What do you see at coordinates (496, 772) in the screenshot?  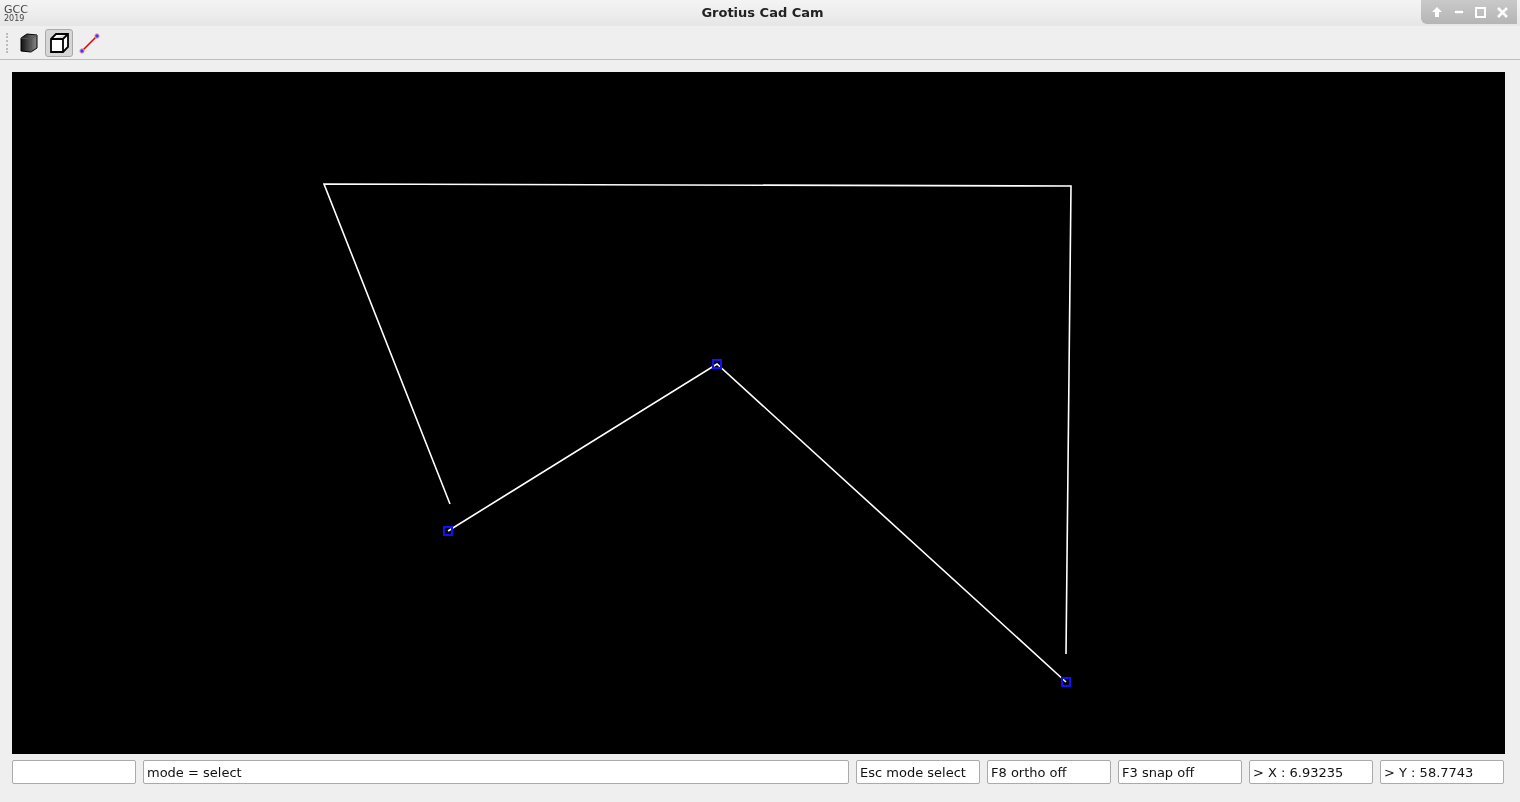 I see `status-field: mode = select` at bounding box center [496, 772].